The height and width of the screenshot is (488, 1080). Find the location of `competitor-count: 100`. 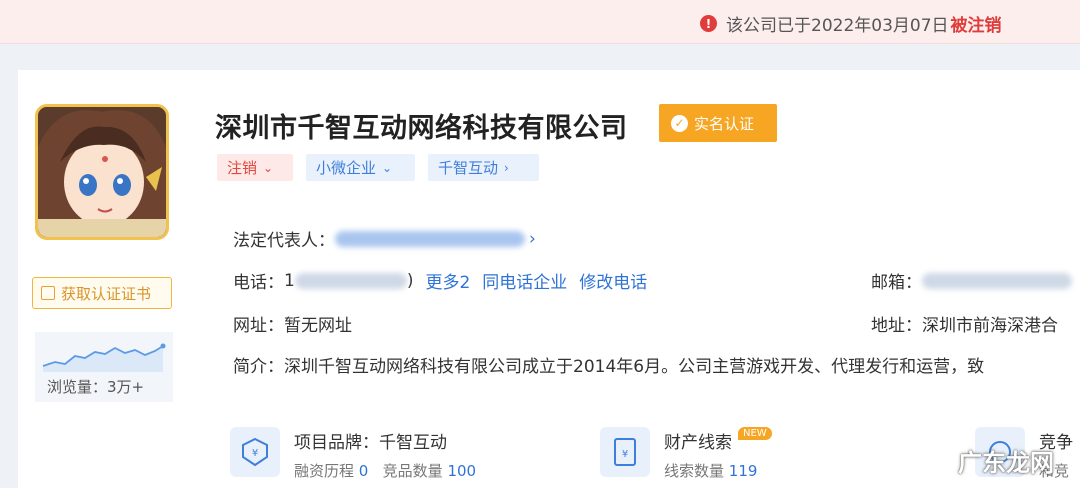

competitor-count: 100 is located at coordinates (461, 471).